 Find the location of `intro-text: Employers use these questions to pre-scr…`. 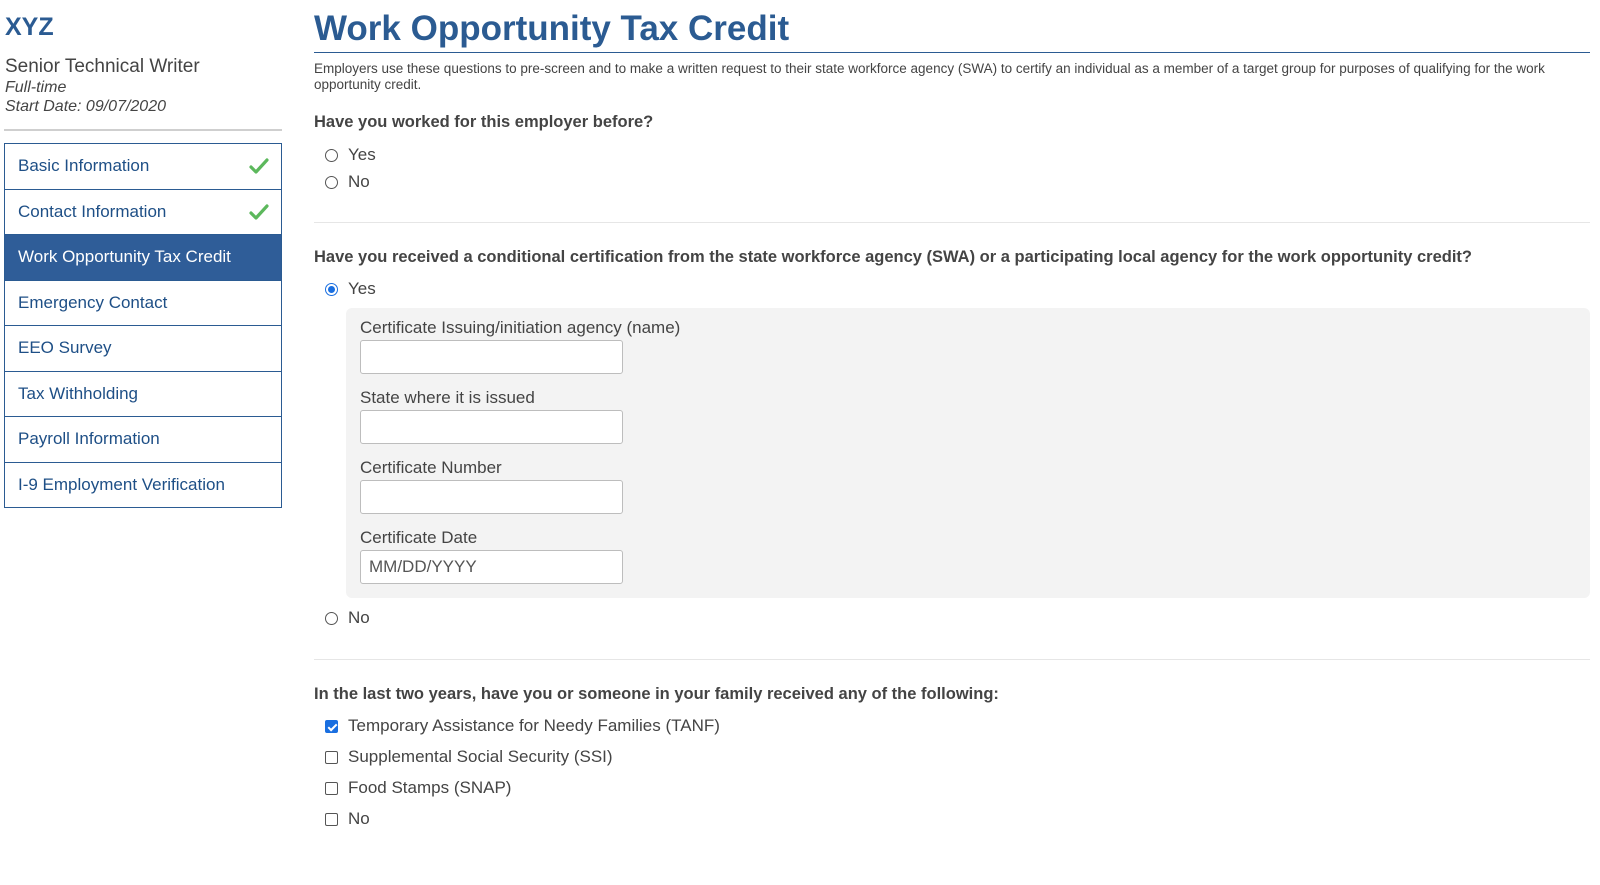

intro-text: Employers use these questions to pre-scr… is located at coordinates (929, 76).